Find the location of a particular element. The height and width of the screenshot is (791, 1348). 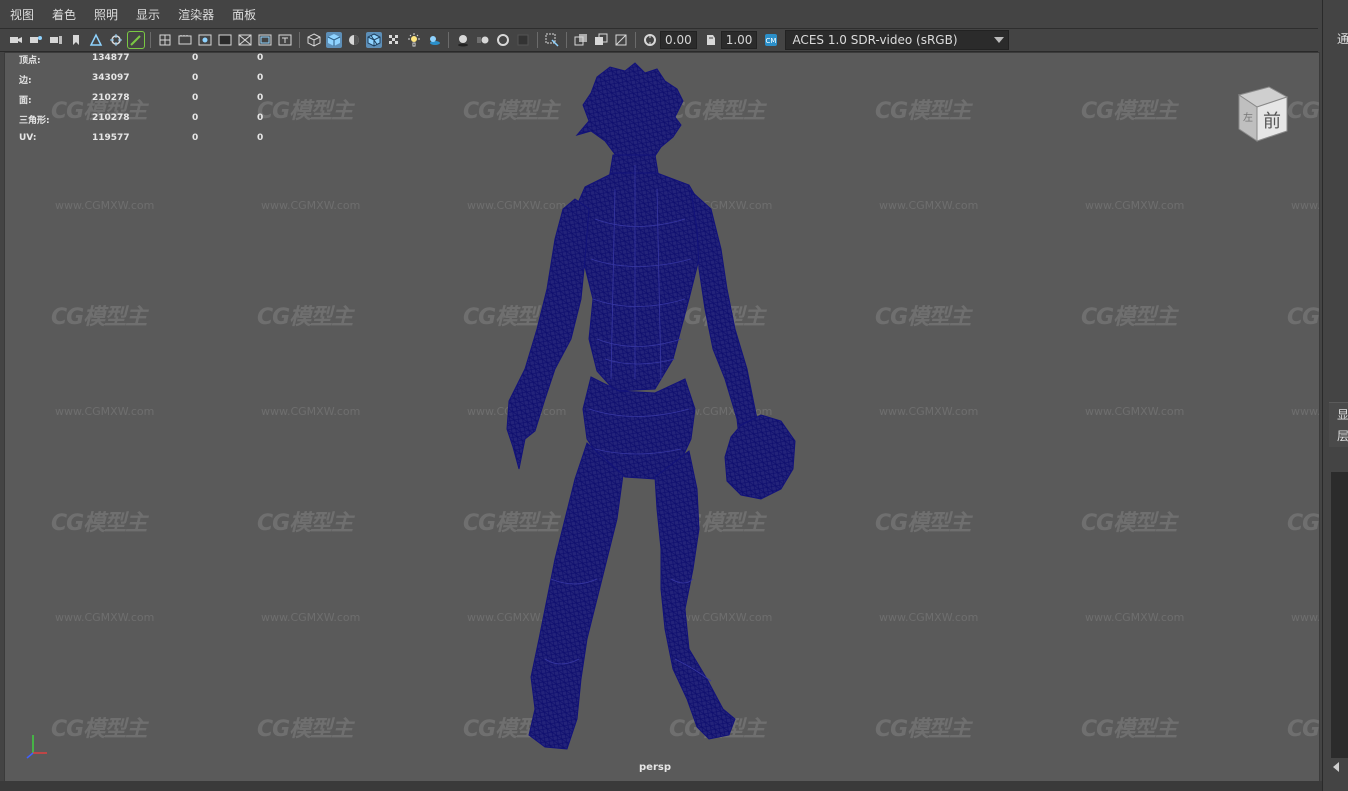

hud-label: 边: is located at coordinates (25, 81).